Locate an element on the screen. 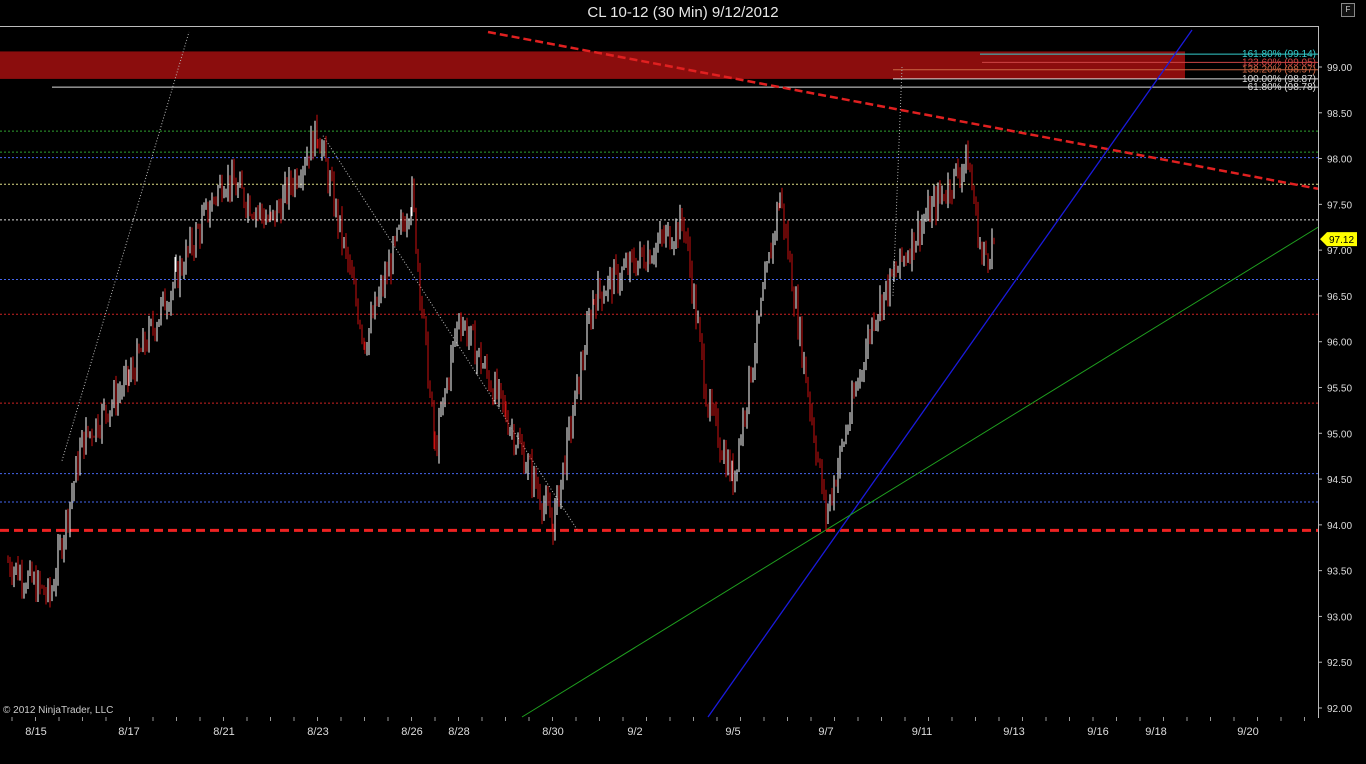 This screenshot has width=1366, height=764. x-tick-label: 8/21 is located at coordinates (223, 732).